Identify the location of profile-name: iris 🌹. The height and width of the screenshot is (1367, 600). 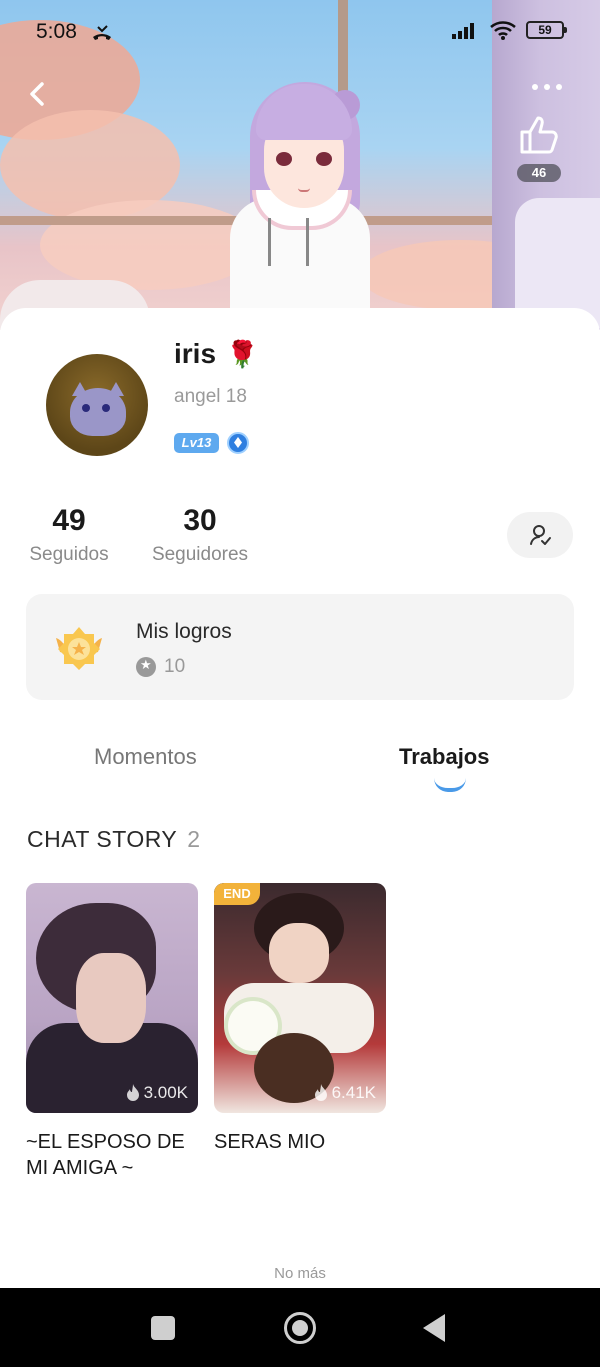
(216, 354).